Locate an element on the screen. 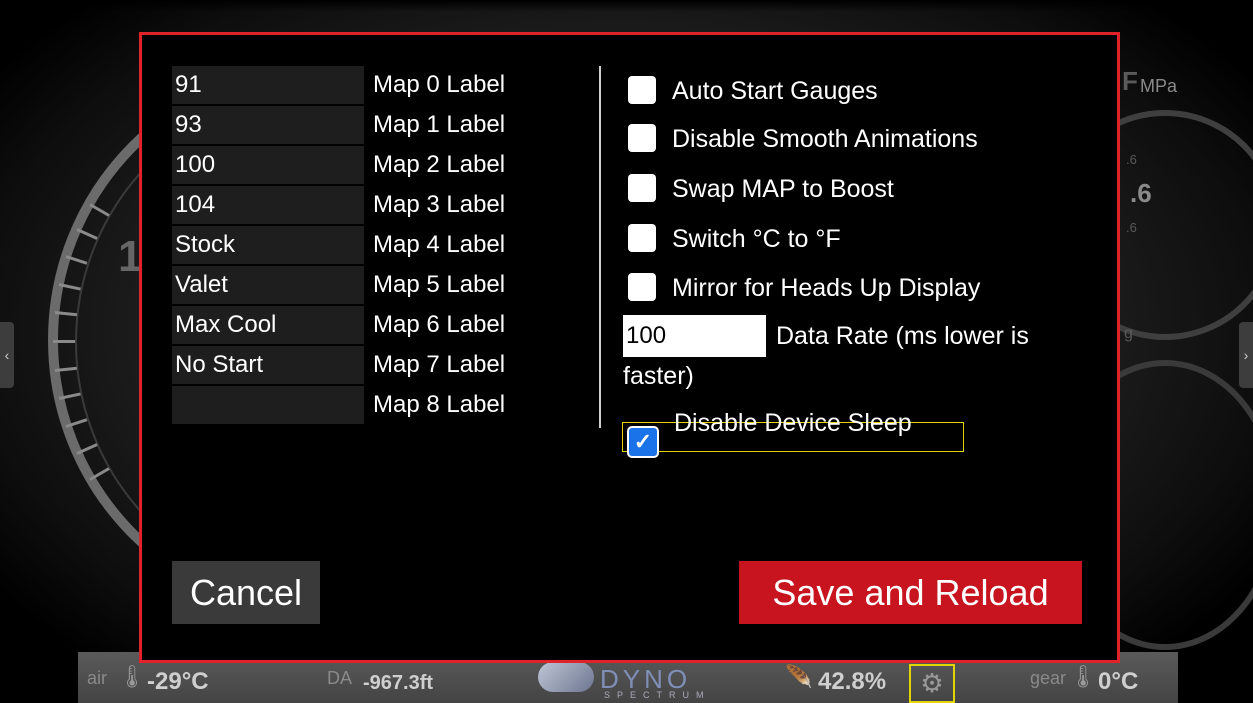 This screenshot has width=1253, height=703. right-gauge-unit: MPa is located at coordinates (1159, 86).